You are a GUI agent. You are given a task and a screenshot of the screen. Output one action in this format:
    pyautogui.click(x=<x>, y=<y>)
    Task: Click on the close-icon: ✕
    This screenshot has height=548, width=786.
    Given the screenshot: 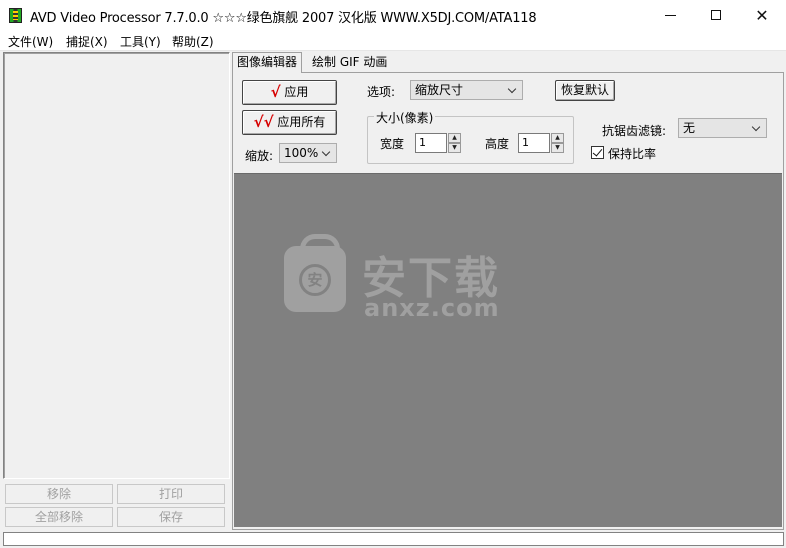 What is the action you would take?
    pyautogui.click(x=762, y=15)
    